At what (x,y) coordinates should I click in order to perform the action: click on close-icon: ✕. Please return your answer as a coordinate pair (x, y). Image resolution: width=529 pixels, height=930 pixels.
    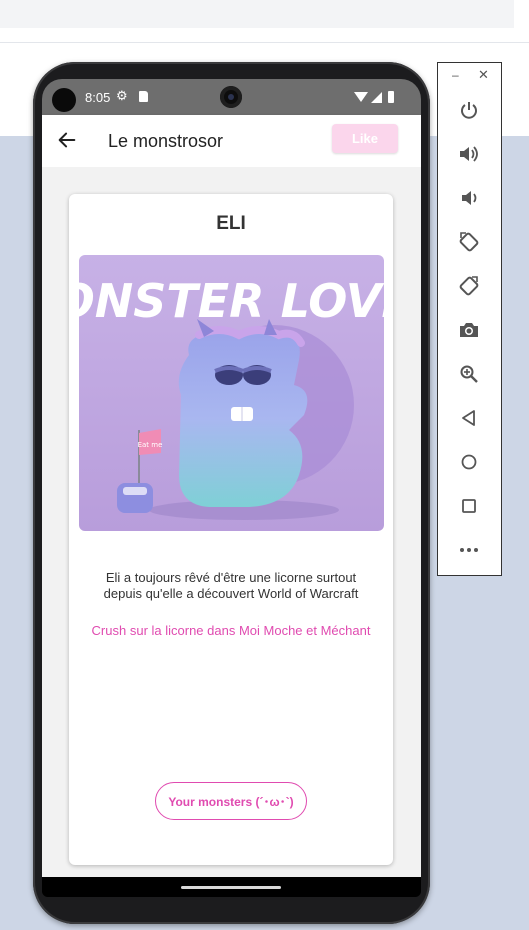
    Looking at the image, I should click on (483, 75).